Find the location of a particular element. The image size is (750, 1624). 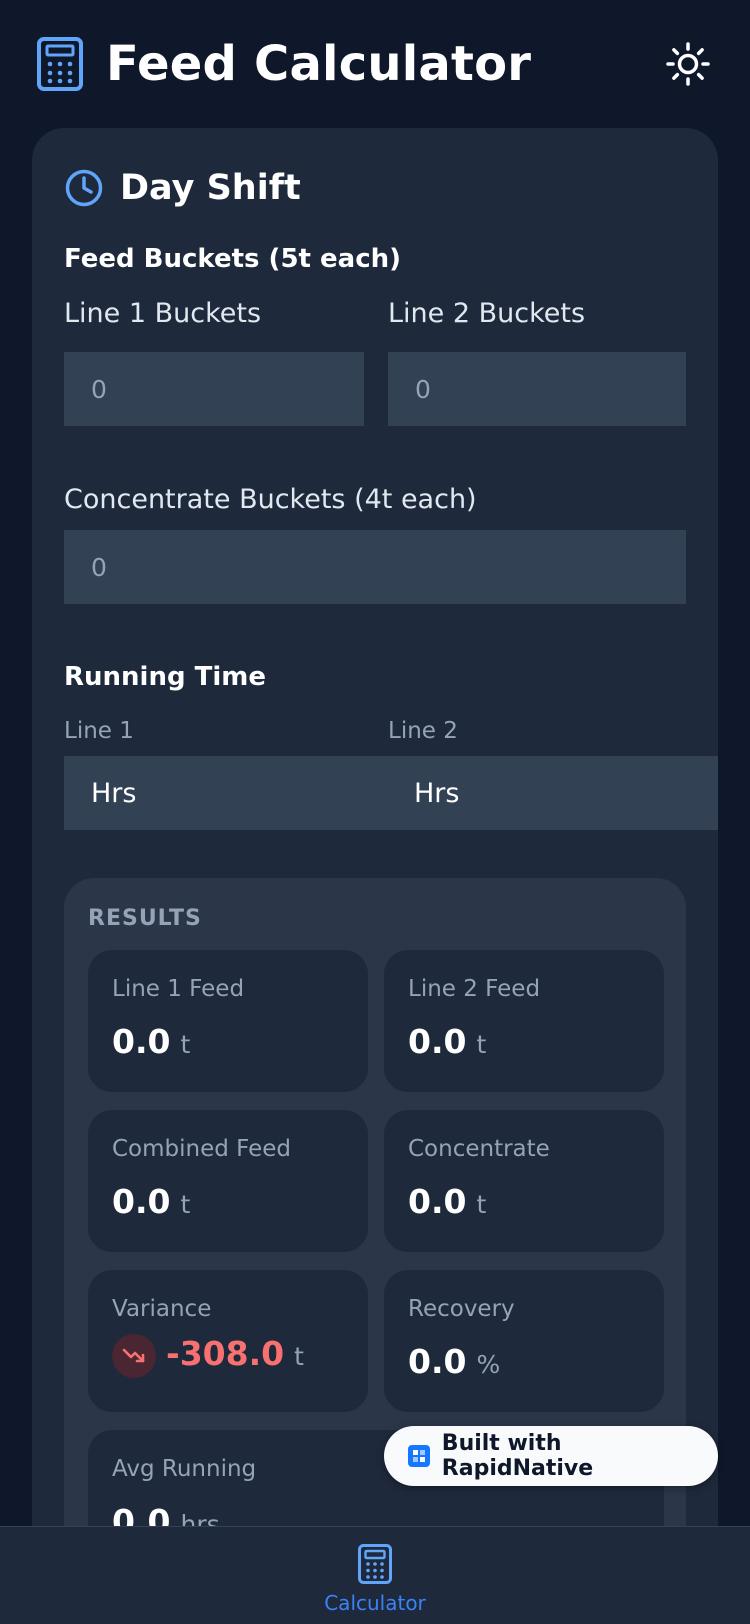

line2-feed-tile: Line 2 Feed 0.0 t is located at coordinates (524, 1021).